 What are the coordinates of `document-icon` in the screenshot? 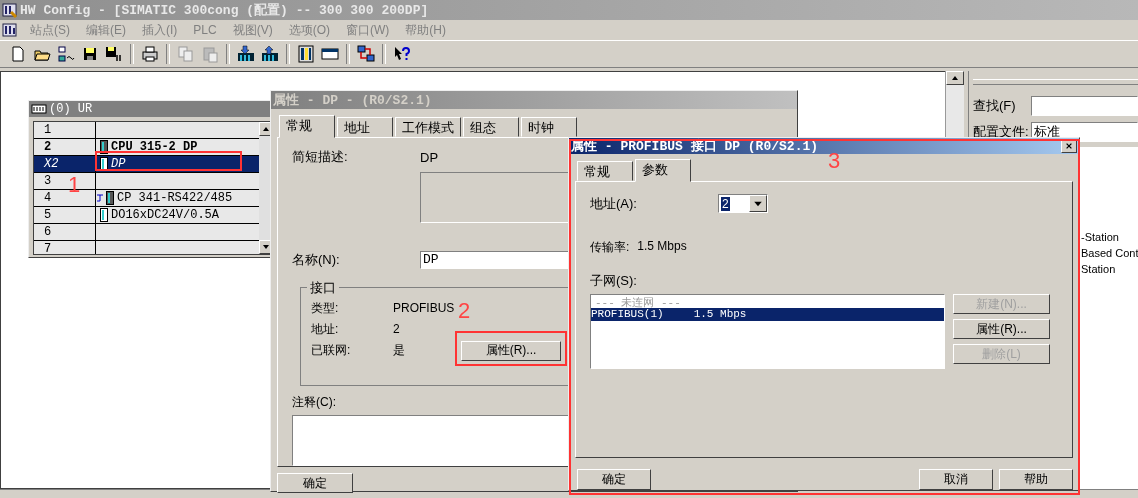 It's located at (10, 30).